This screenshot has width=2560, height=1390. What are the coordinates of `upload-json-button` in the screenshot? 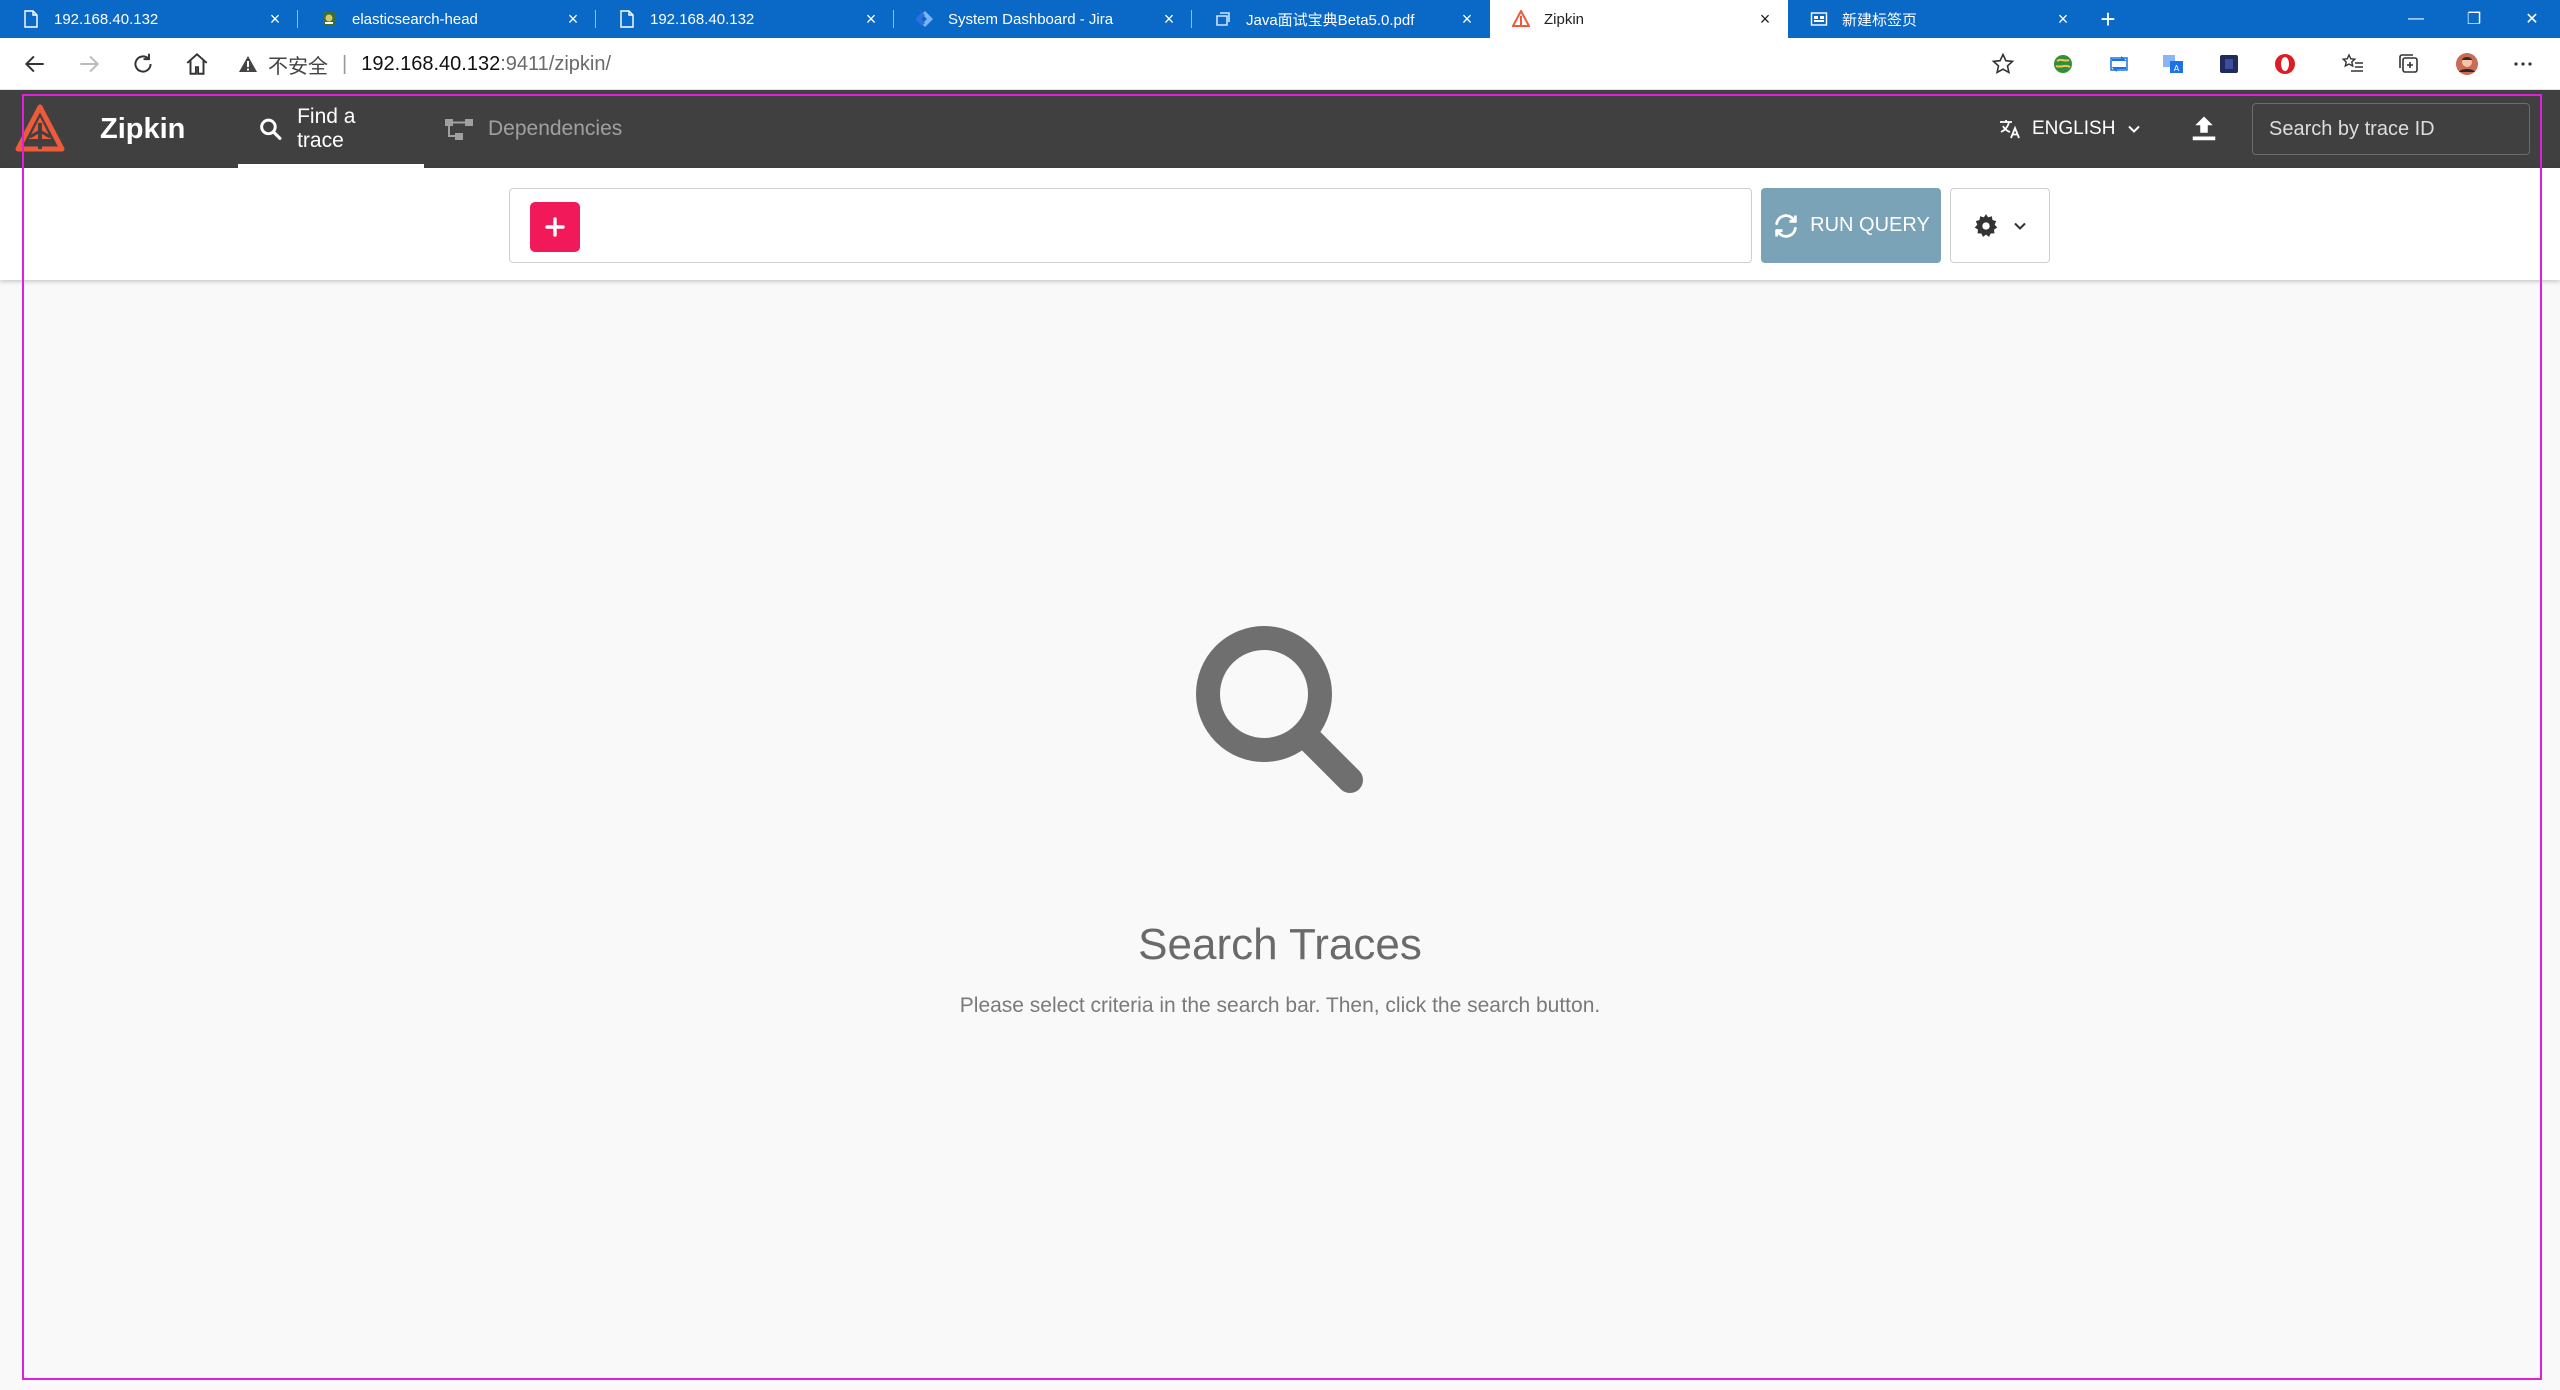 It's located at (2204, 129).